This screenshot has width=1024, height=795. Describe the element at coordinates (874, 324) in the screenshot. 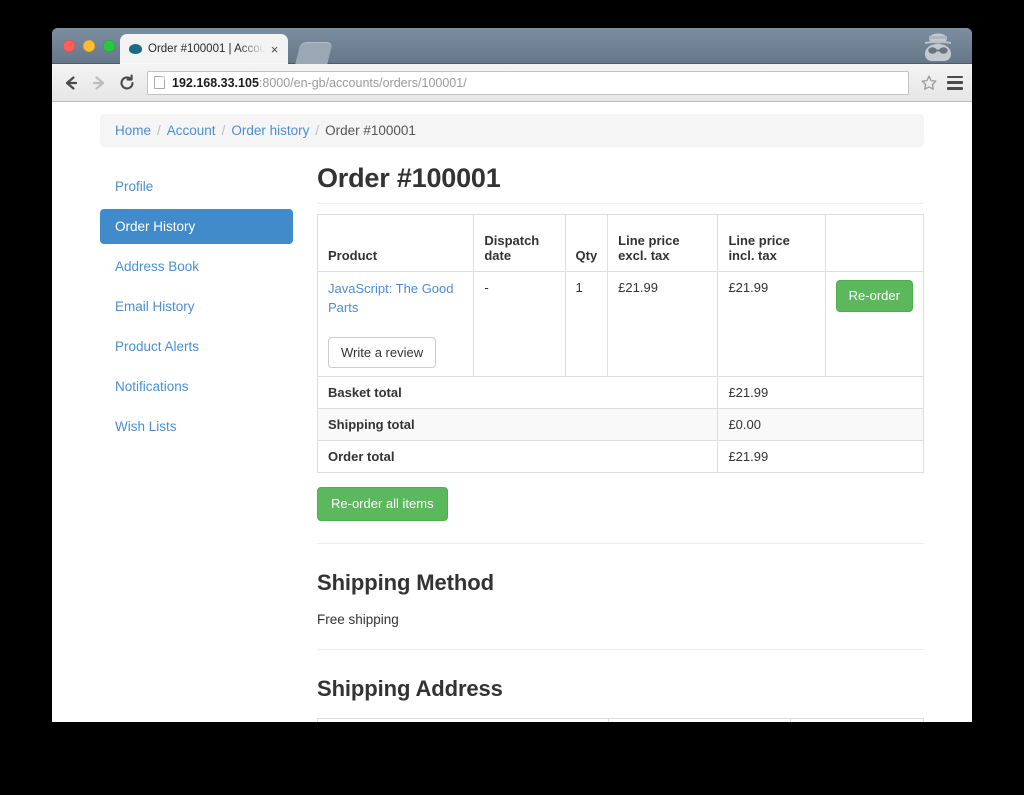

I see `cell-reorder-action: Re-order` at that location.